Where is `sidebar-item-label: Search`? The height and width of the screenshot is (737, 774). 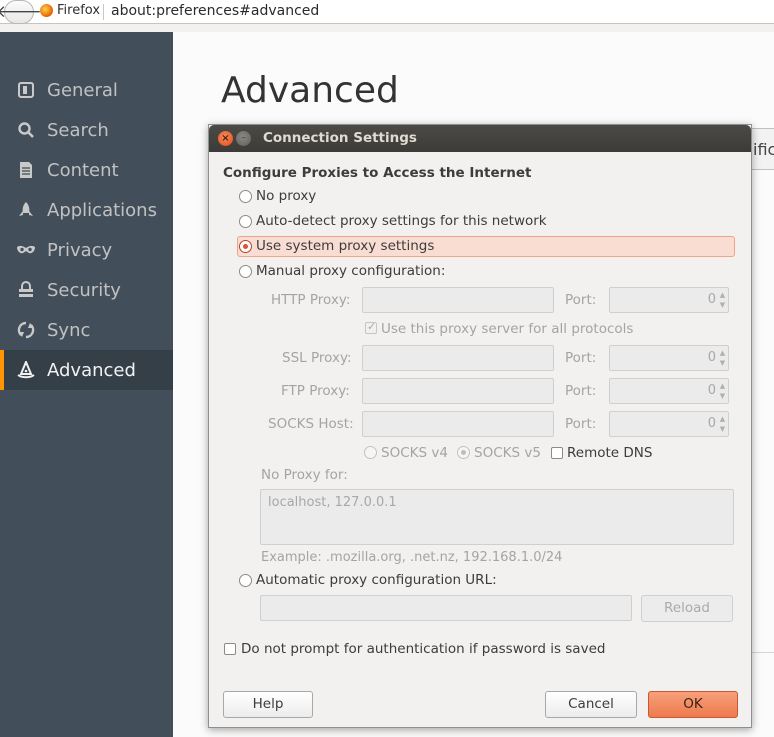 sidebar-item-label: Search is located at coordinates (78, 130).